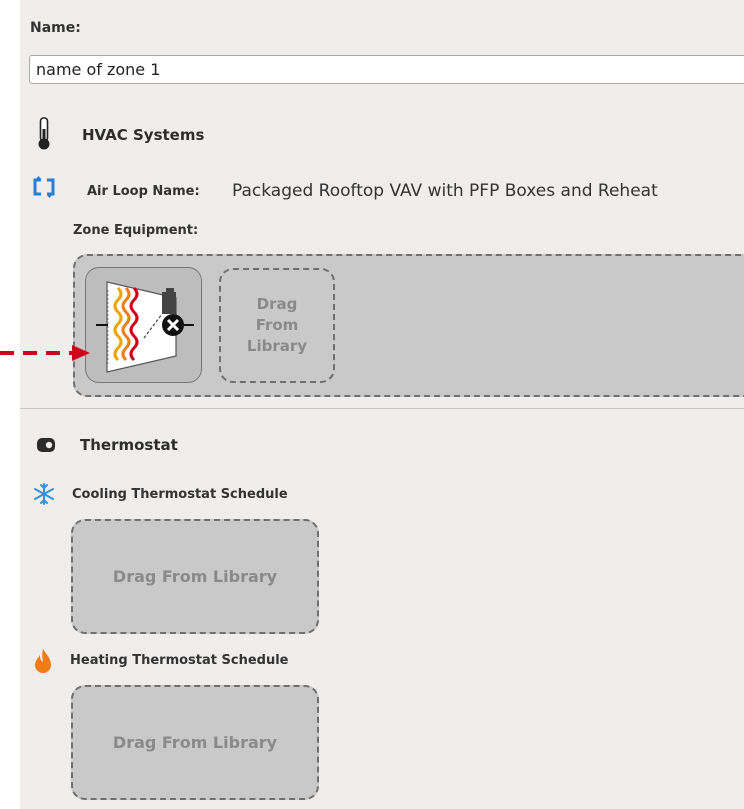 The height and width of the screenshot is (809, 744). Describe the element at coordinates (143, 191) in the screenshot. I see `air-loop-label: Air Loop Name:` at that location.